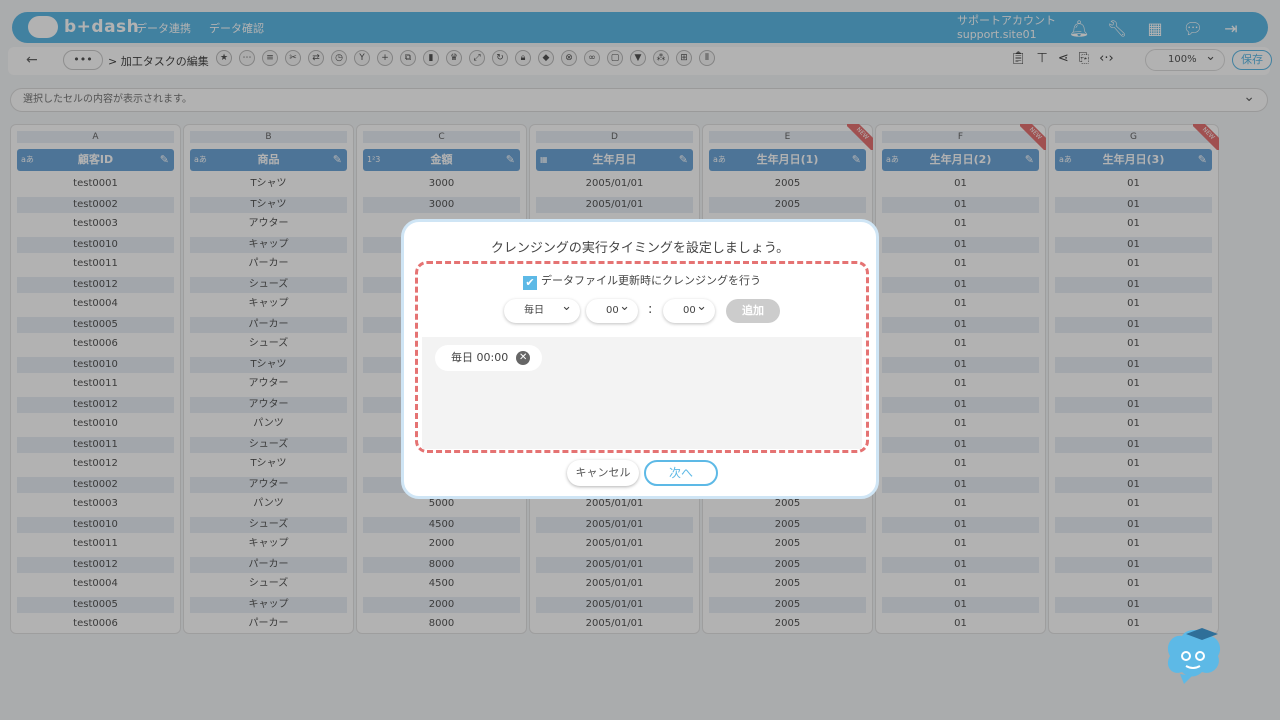 The image size is (1280, 720). What do you see at coordinates (542, 309) in the screenshot?
I see `frequency-select: 毎日` at bounding box center [542, 309].